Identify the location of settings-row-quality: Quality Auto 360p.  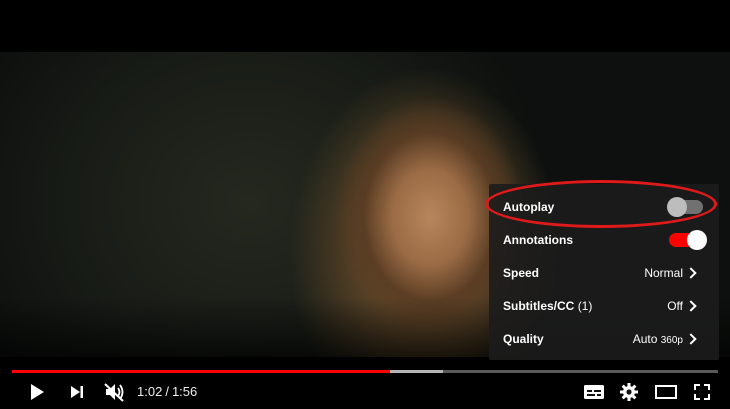
(604, 338).